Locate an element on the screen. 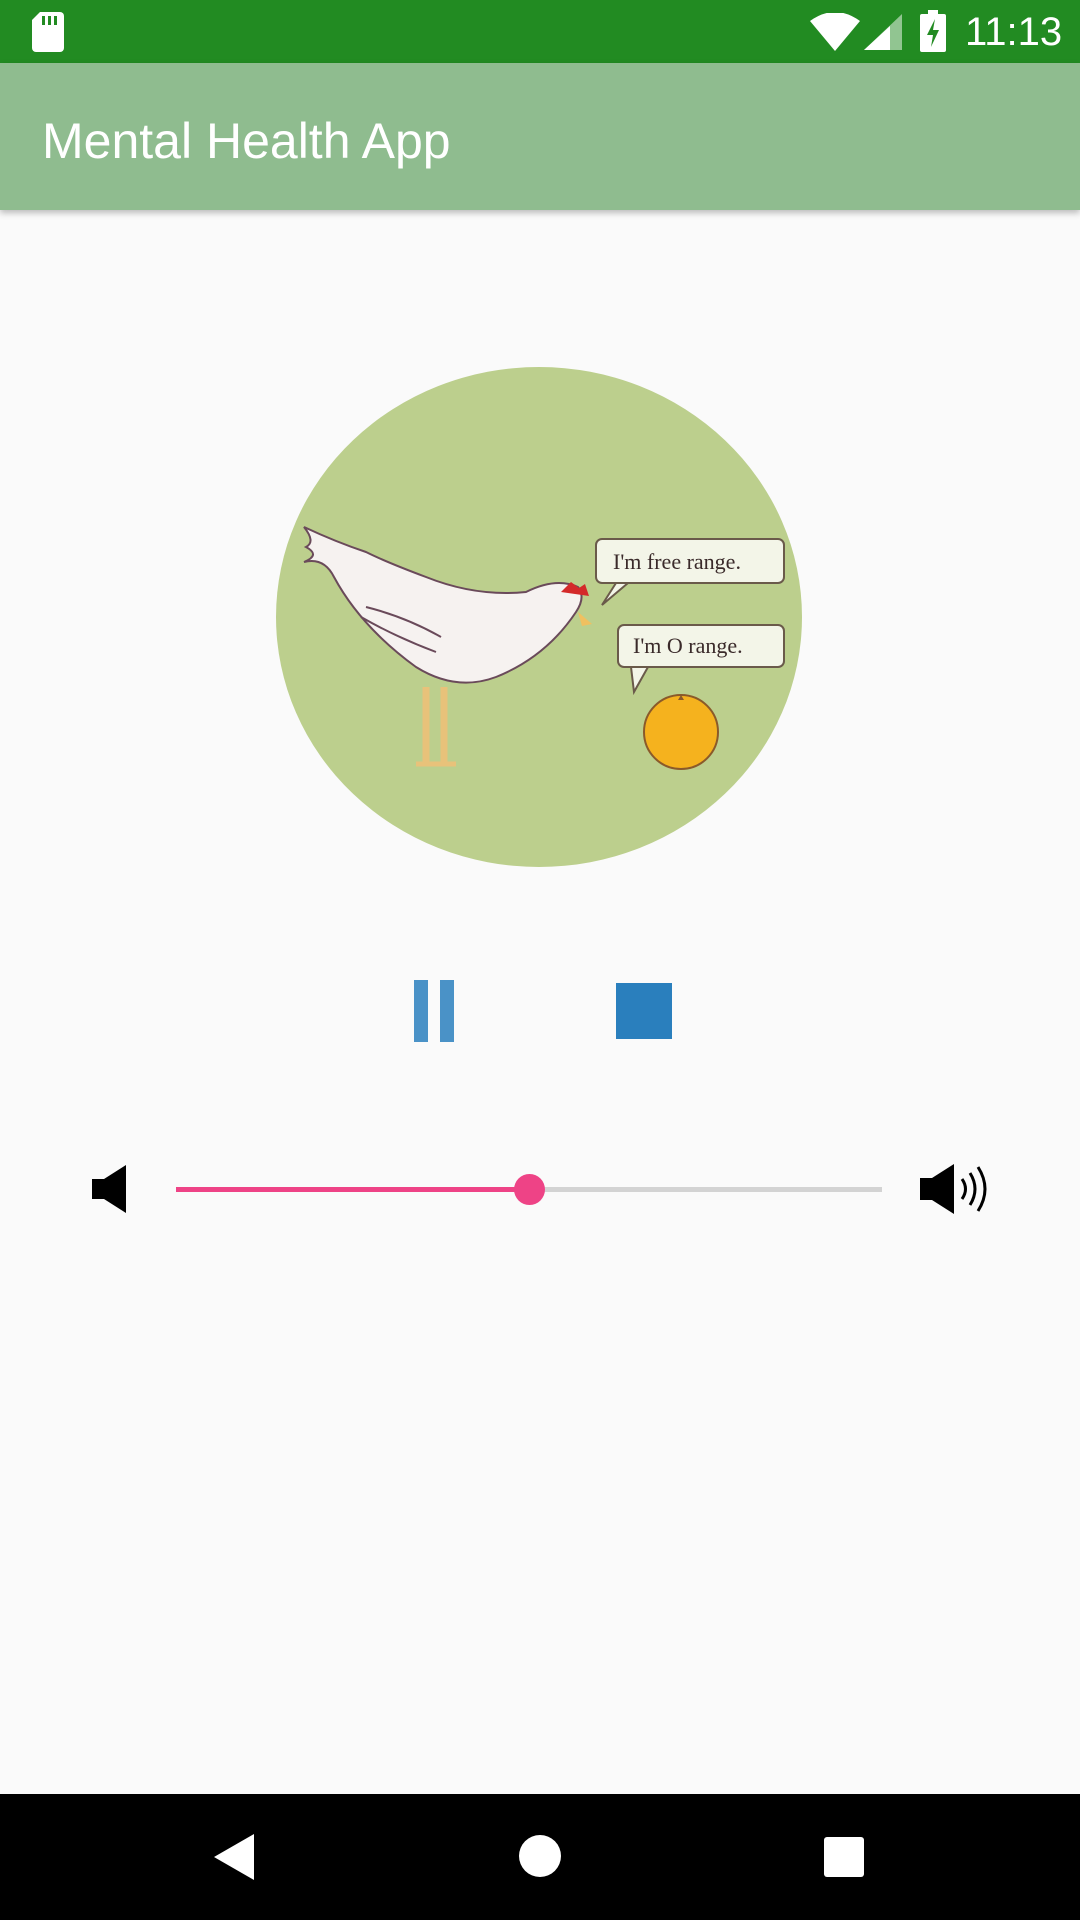 Image resolution: width=1080 pixels, height=1920 pixels. volume-thumb is located at coordinates (529, 1189).